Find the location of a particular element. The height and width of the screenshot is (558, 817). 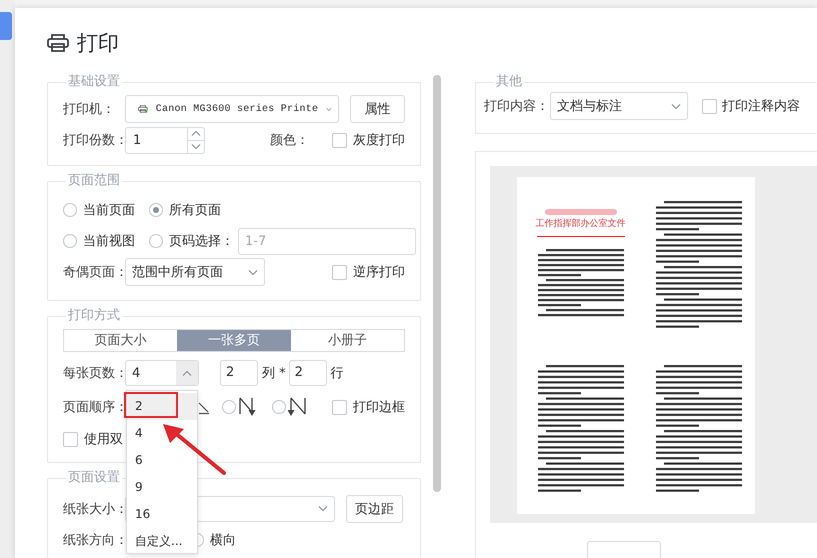

columns-field: 2 is located at coordinates (239, 373).